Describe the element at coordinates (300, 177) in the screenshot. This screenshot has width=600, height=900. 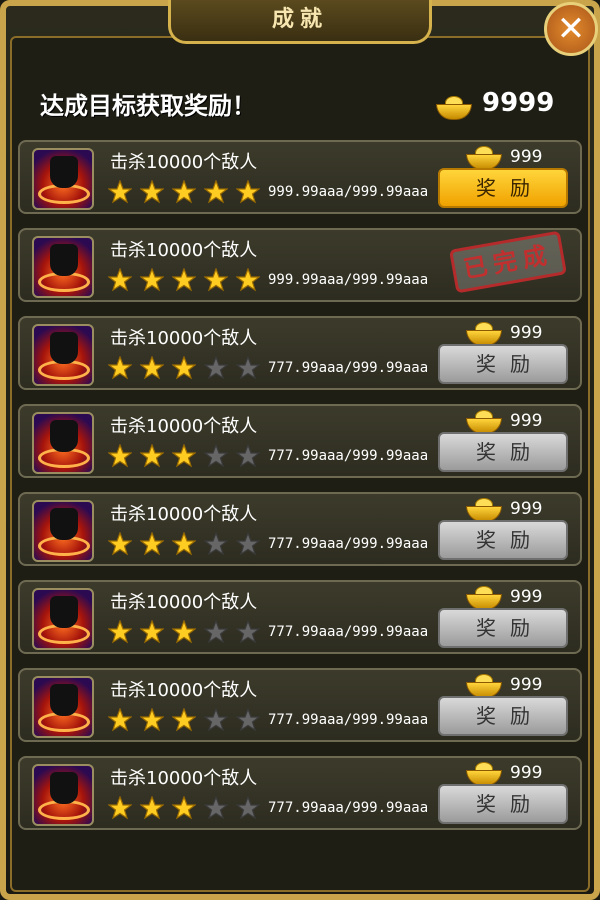
I see `achievement-row: 击杀10000个敌人 999.99aaa/999.99aaa 999 奖励` at that location.